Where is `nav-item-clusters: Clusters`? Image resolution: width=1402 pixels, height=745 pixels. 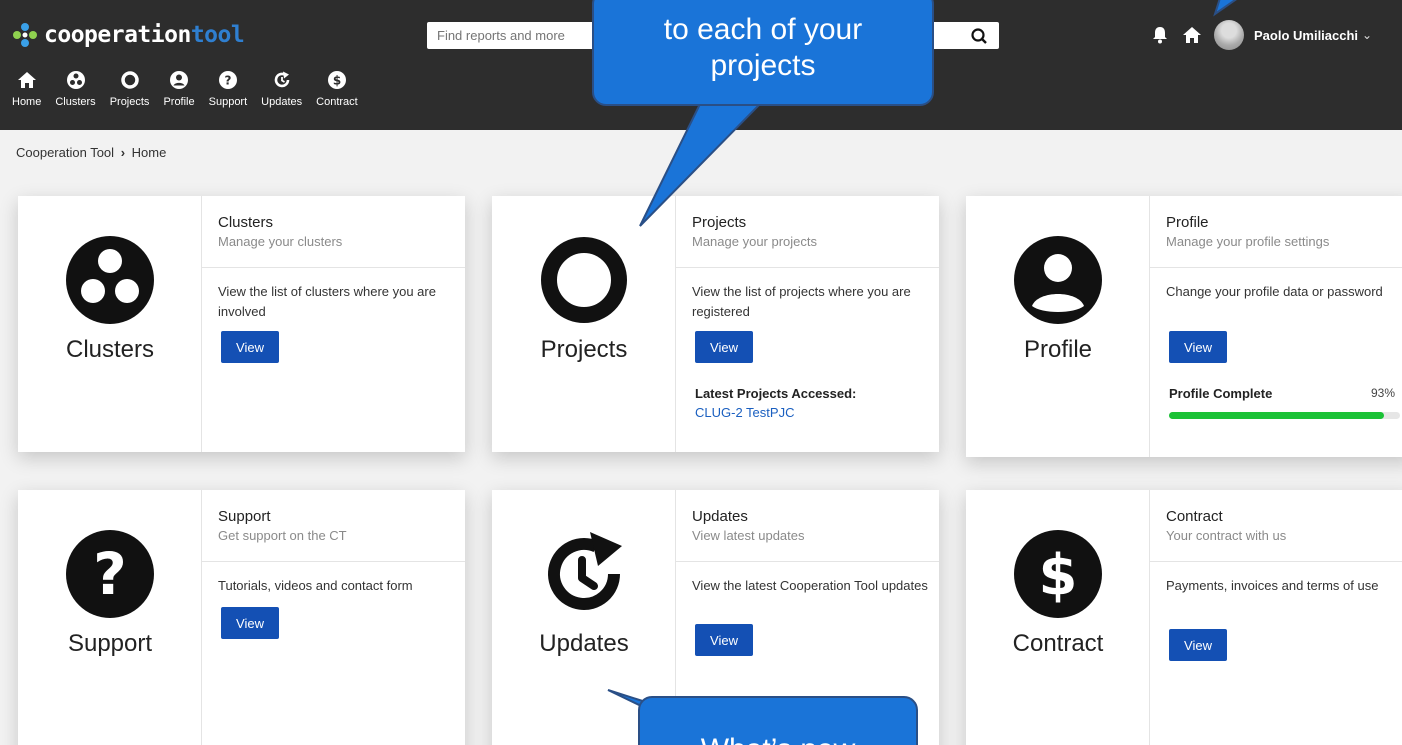
nav-item-clusters: Clusters is located at coordinates (75, 89).